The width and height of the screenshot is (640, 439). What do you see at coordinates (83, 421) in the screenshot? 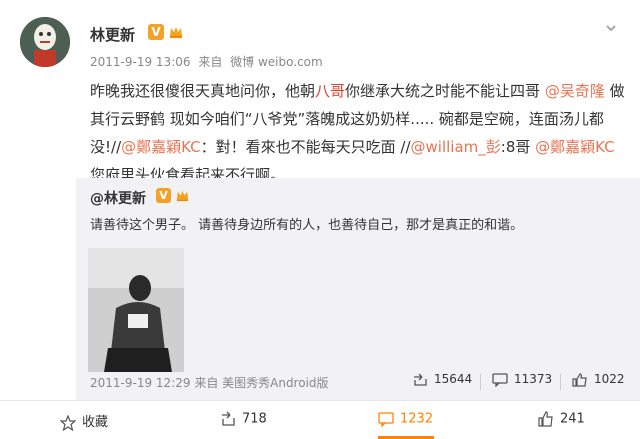
I see `favorite-button: 收藏` at bounding box center [83, 421].